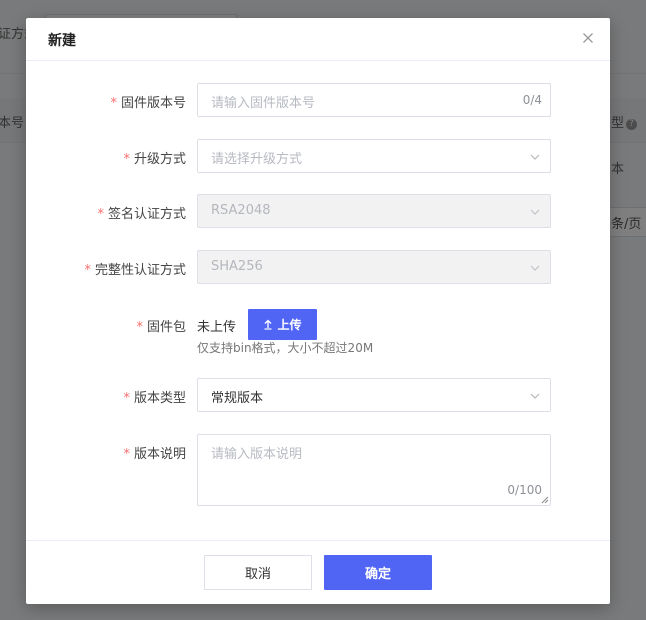  Describe the element at coordinates (135, 270) in the screenshot. I see `integrity-auth-label: * 完整性认证方式` at that location.